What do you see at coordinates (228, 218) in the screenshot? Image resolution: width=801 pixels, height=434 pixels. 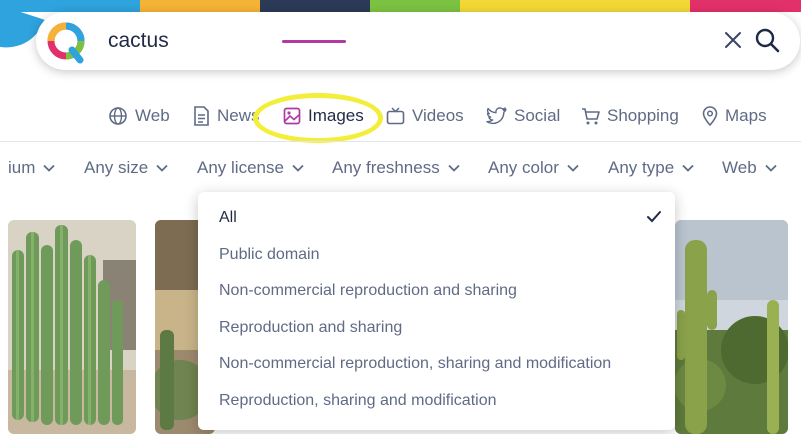 I see `license-option-all: All` at bounding box center [228, 218].